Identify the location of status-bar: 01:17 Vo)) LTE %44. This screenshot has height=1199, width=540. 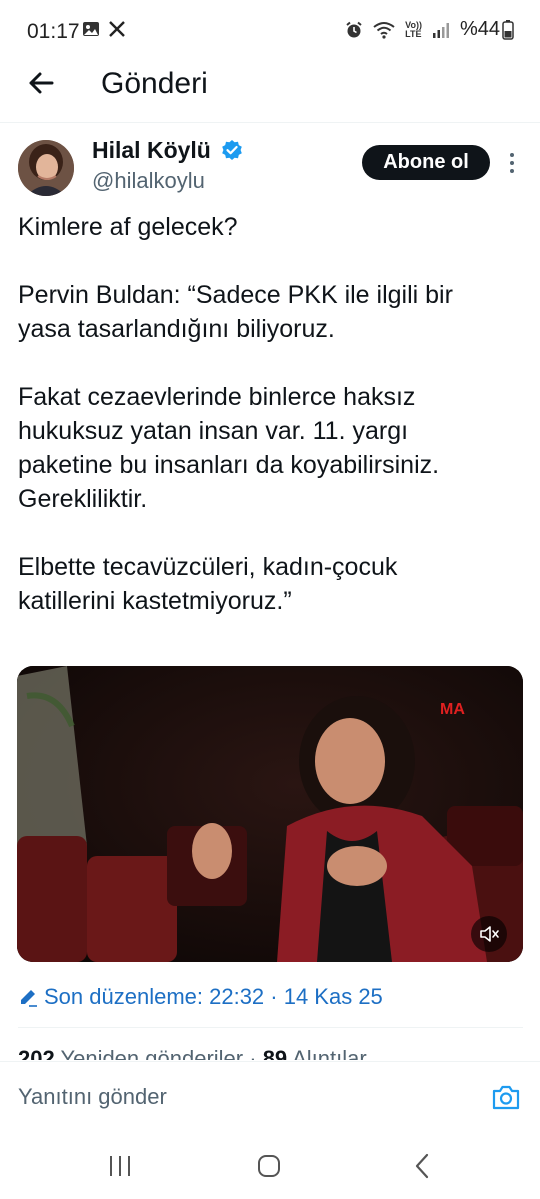
(270, 31).